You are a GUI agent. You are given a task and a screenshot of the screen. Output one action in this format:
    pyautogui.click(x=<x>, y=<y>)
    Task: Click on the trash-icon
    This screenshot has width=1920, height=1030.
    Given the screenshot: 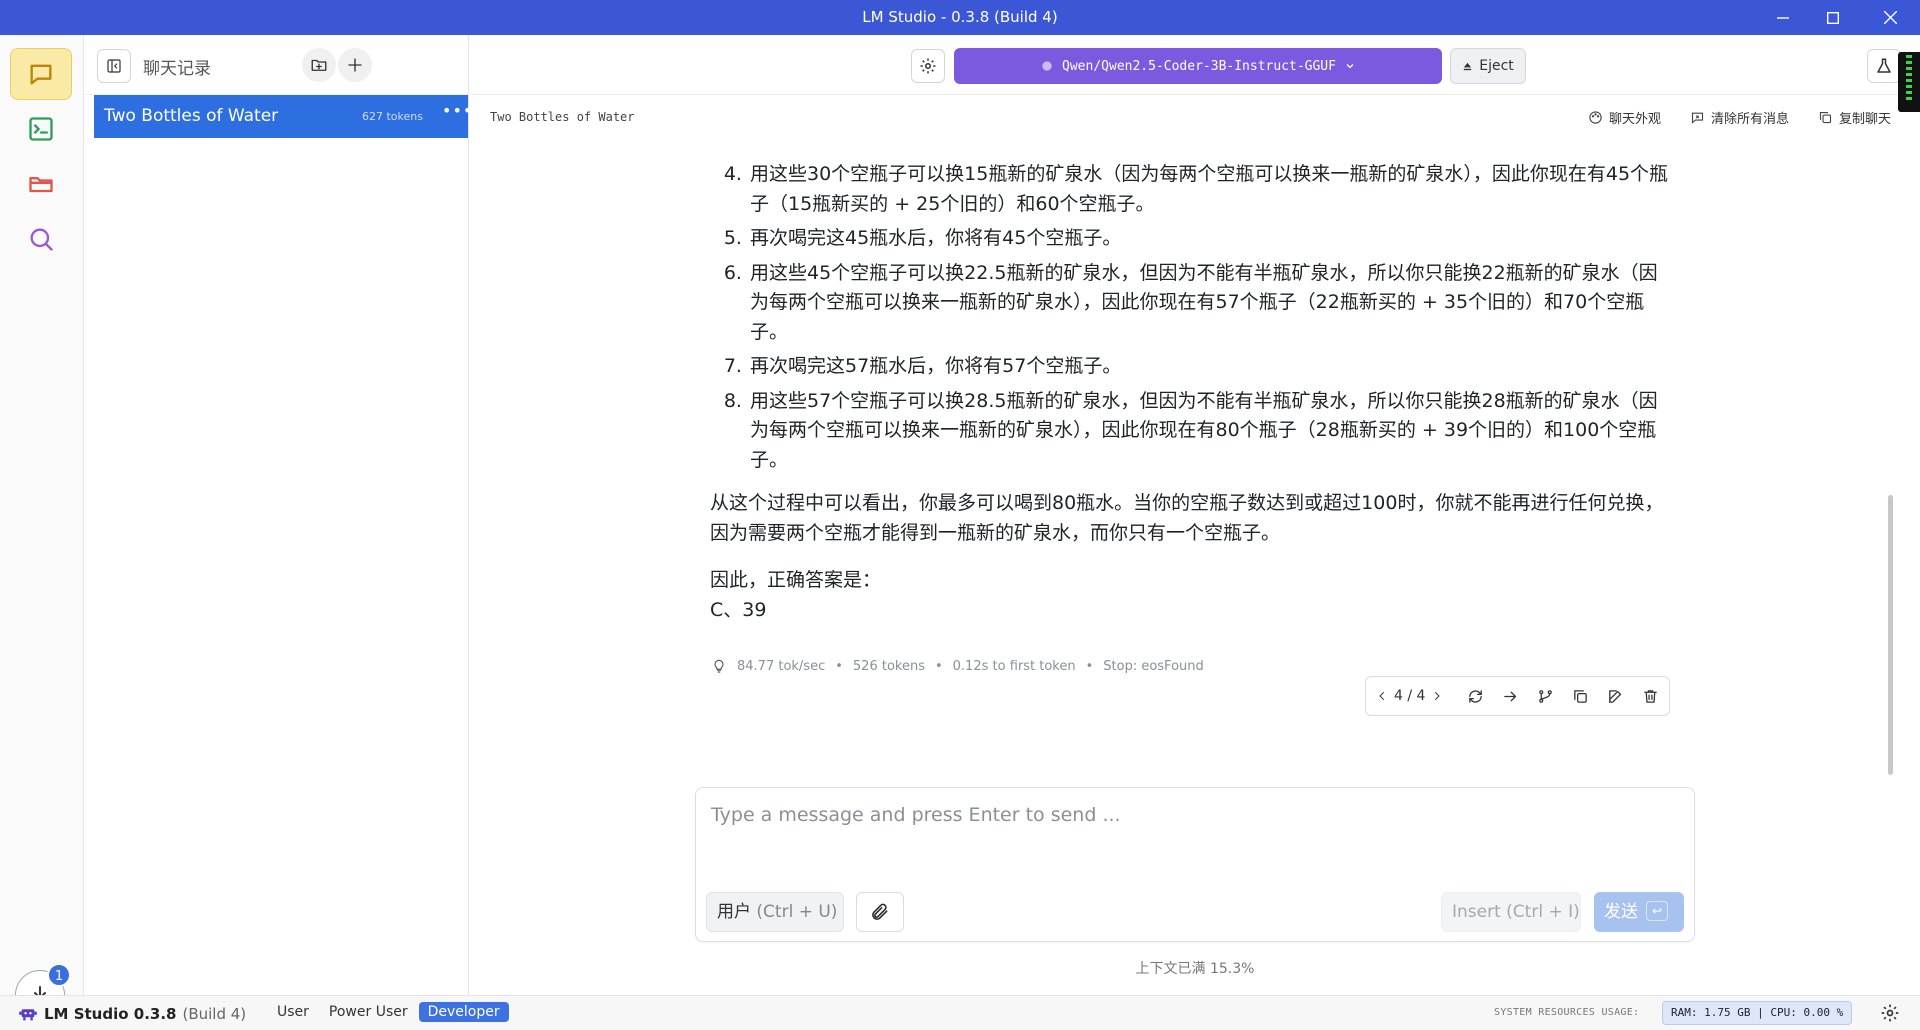 What is the action you would take?
    pyautogui.click(x=1650, y=696)
    